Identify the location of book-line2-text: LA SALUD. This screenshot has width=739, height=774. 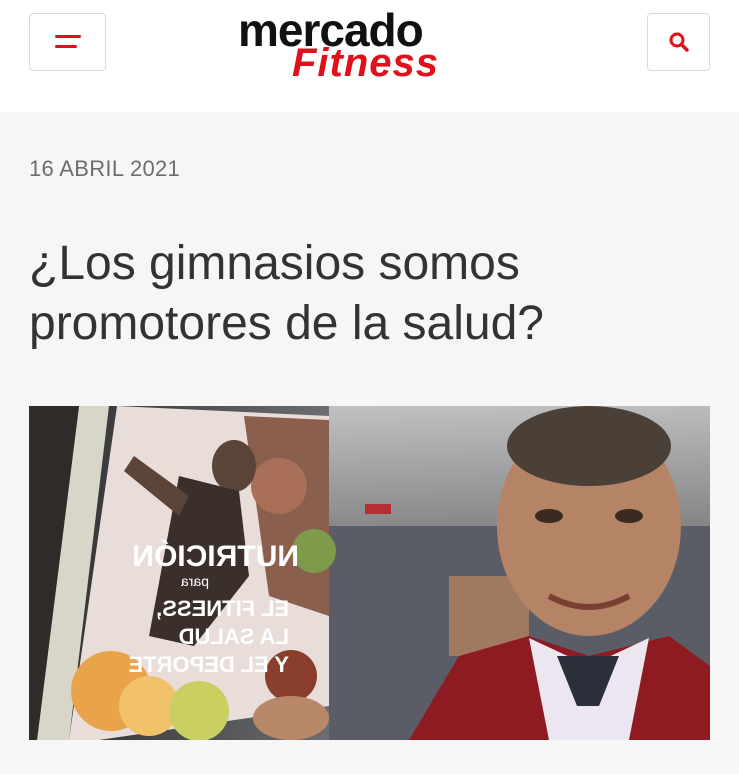
(234, 636).